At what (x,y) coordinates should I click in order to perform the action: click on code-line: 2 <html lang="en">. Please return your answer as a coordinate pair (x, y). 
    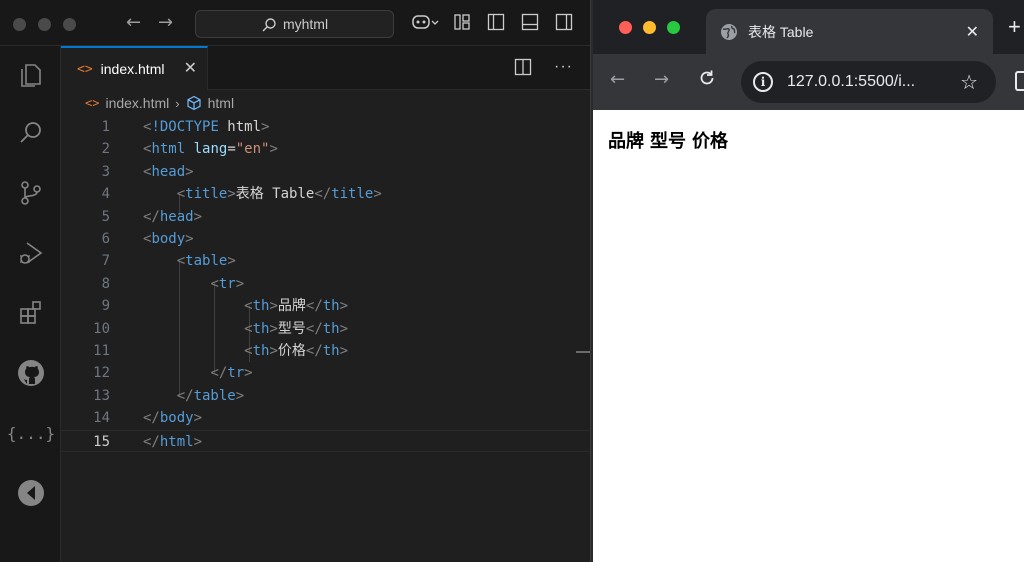
    Looking at the image, I should click on (325, 149).